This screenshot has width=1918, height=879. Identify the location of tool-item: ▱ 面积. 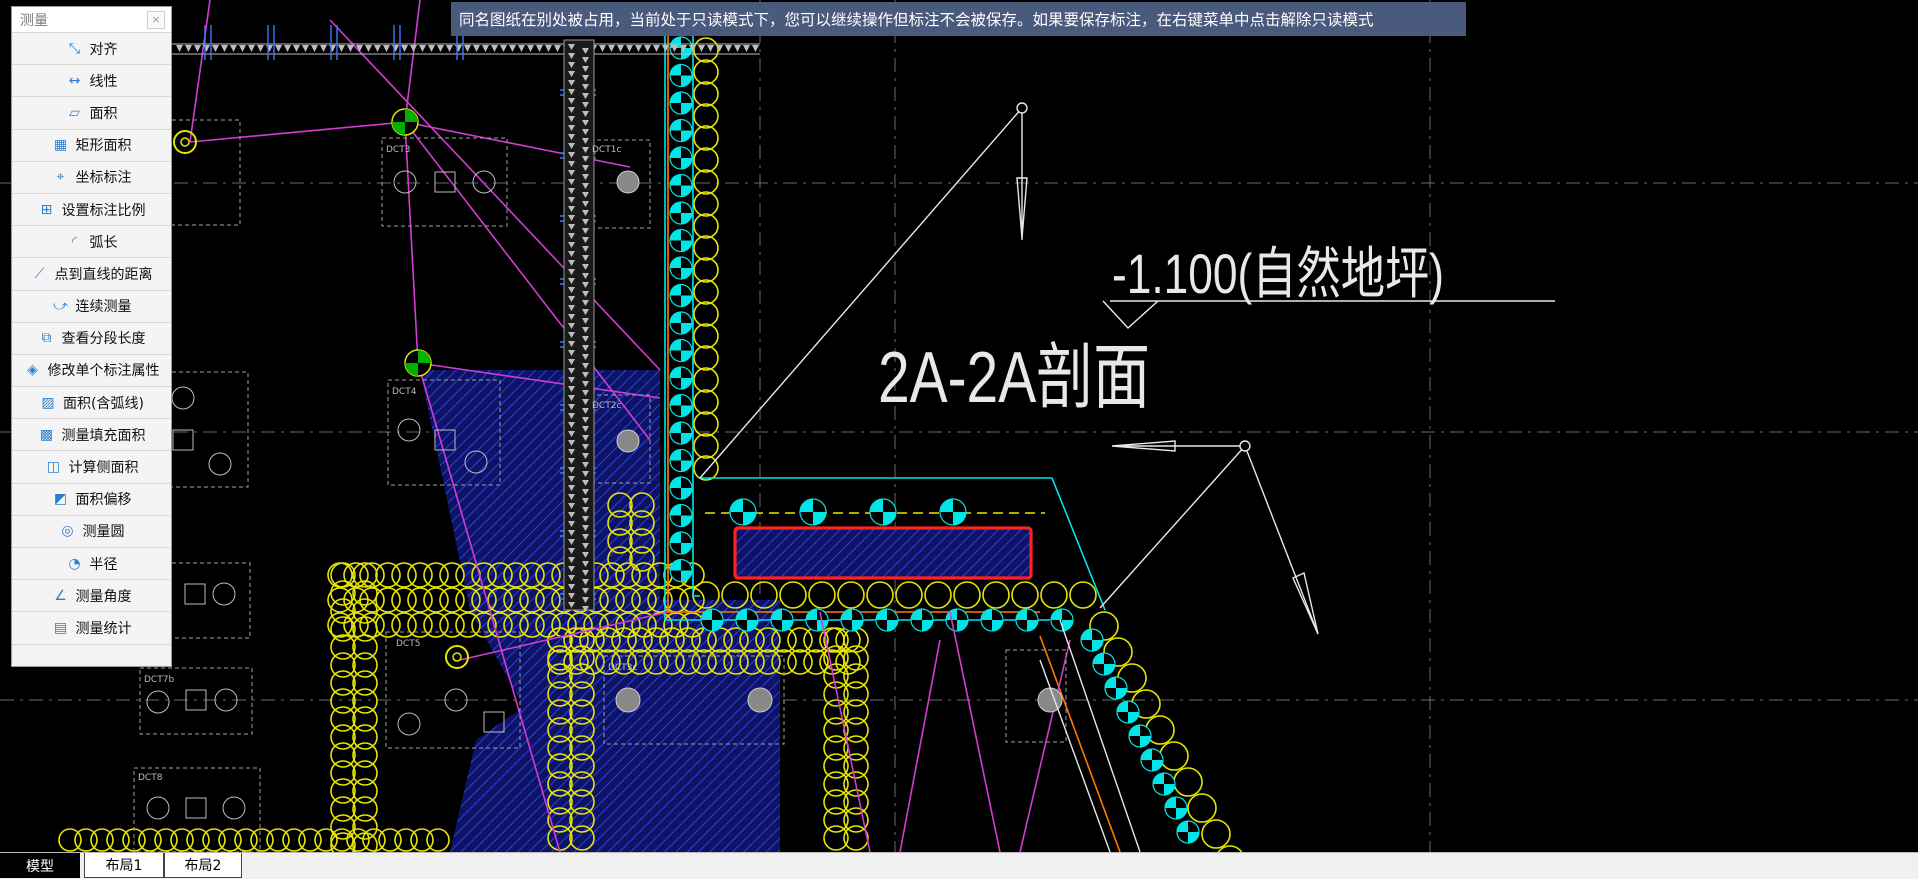
(91, 113).